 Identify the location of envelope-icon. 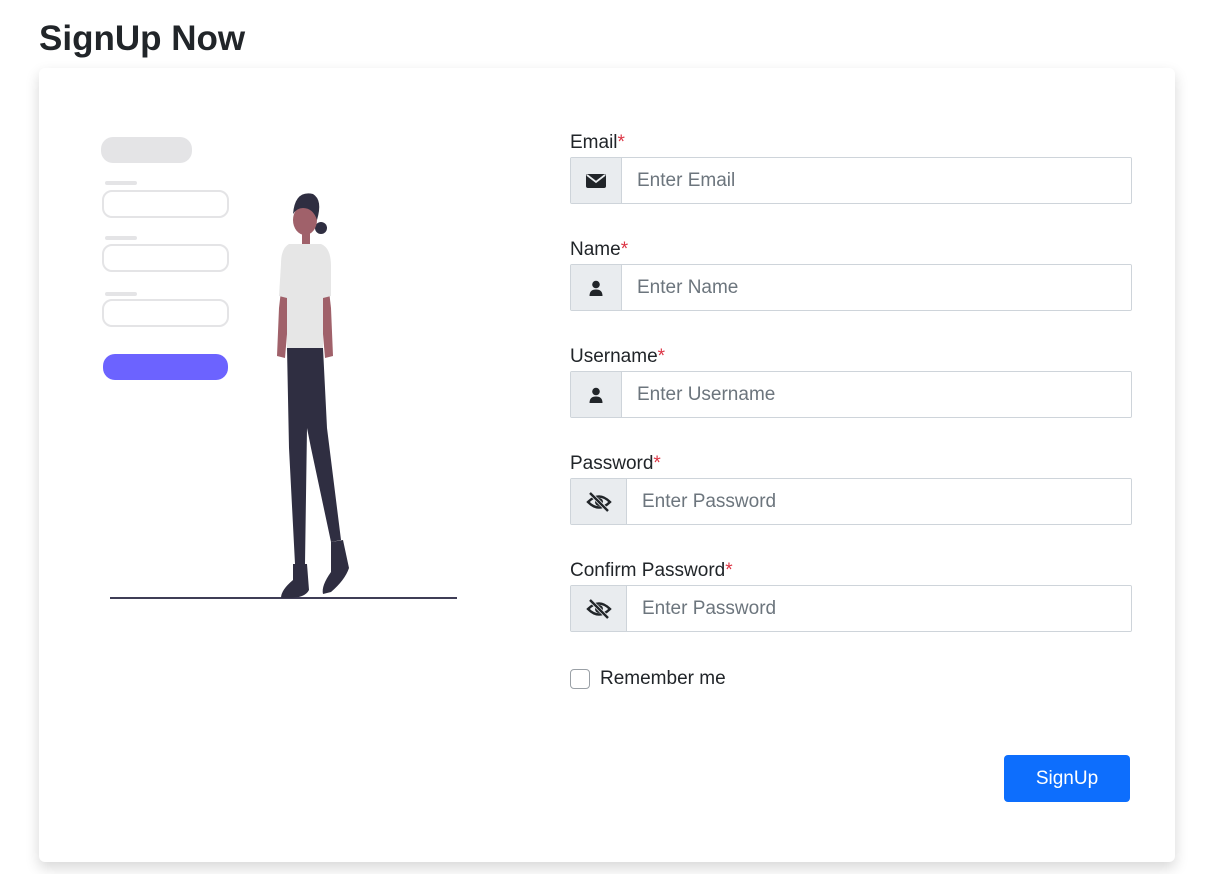
(596, 180).